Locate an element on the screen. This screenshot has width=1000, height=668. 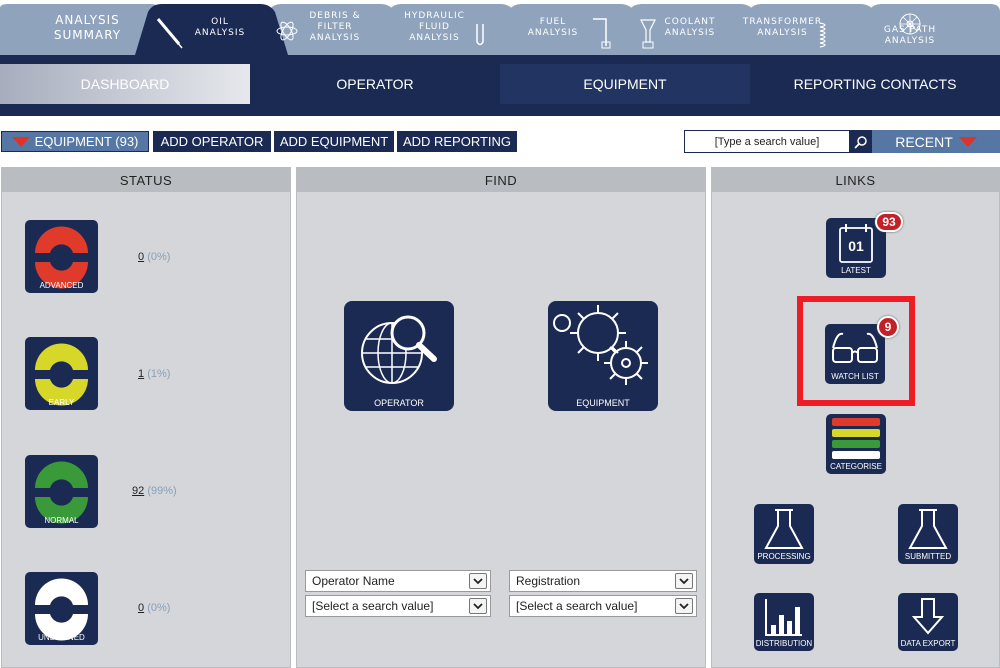
equipment-search-value: [Select a search value] is located at coordinates (577, 606).